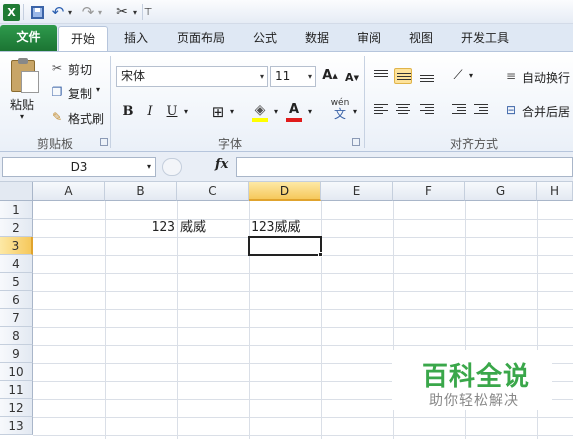  What do you see at coordinates (16, 408) in the screenshot?
I see `row-header-12: 12` at bounding box center [16, 408].